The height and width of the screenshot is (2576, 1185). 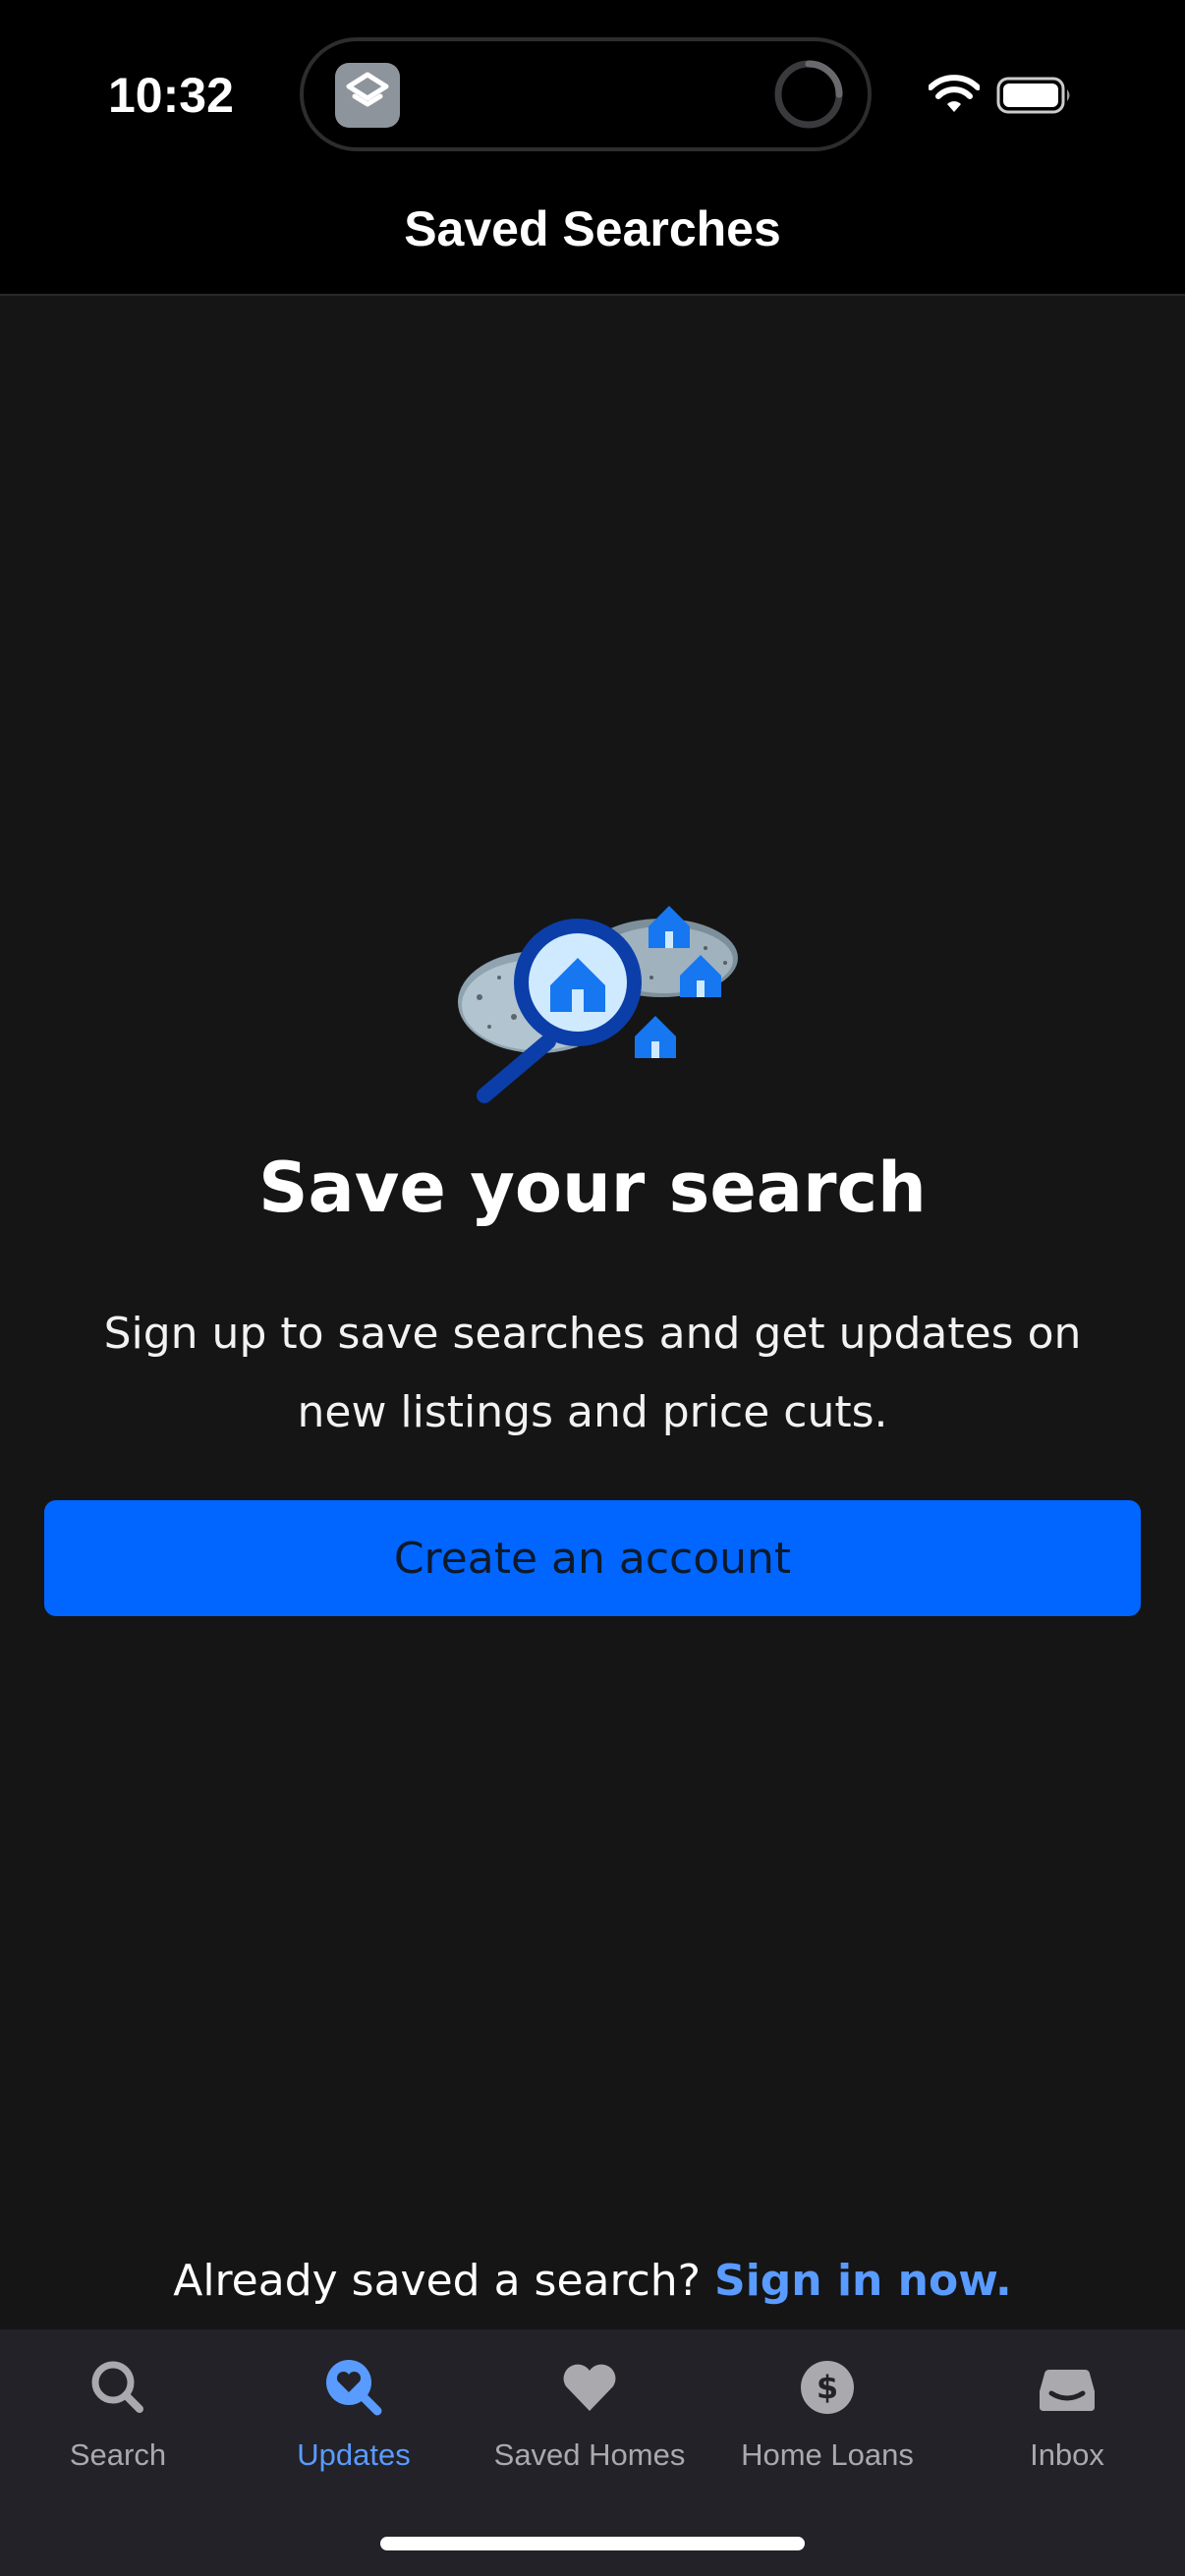 I want to click on create-account-button: Create an account, so click(x=592, y=1558).